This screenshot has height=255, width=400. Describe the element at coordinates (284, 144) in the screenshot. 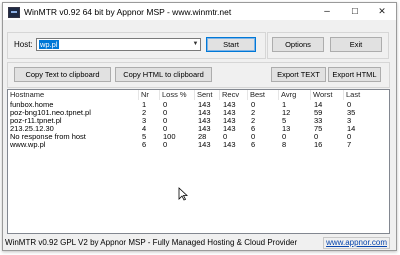

I see `cell-avrg: 8` at that location.